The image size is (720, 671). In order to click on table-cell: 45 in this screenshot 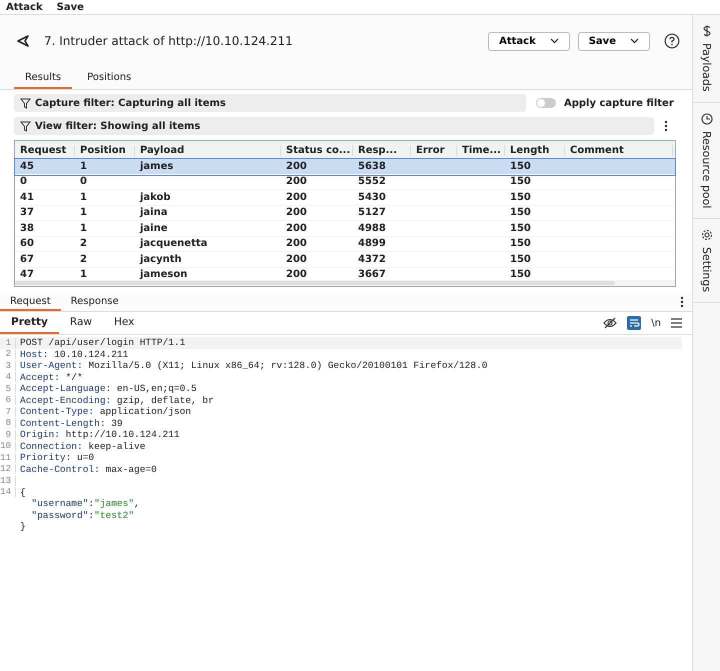, I will do `click(27, 166)`.